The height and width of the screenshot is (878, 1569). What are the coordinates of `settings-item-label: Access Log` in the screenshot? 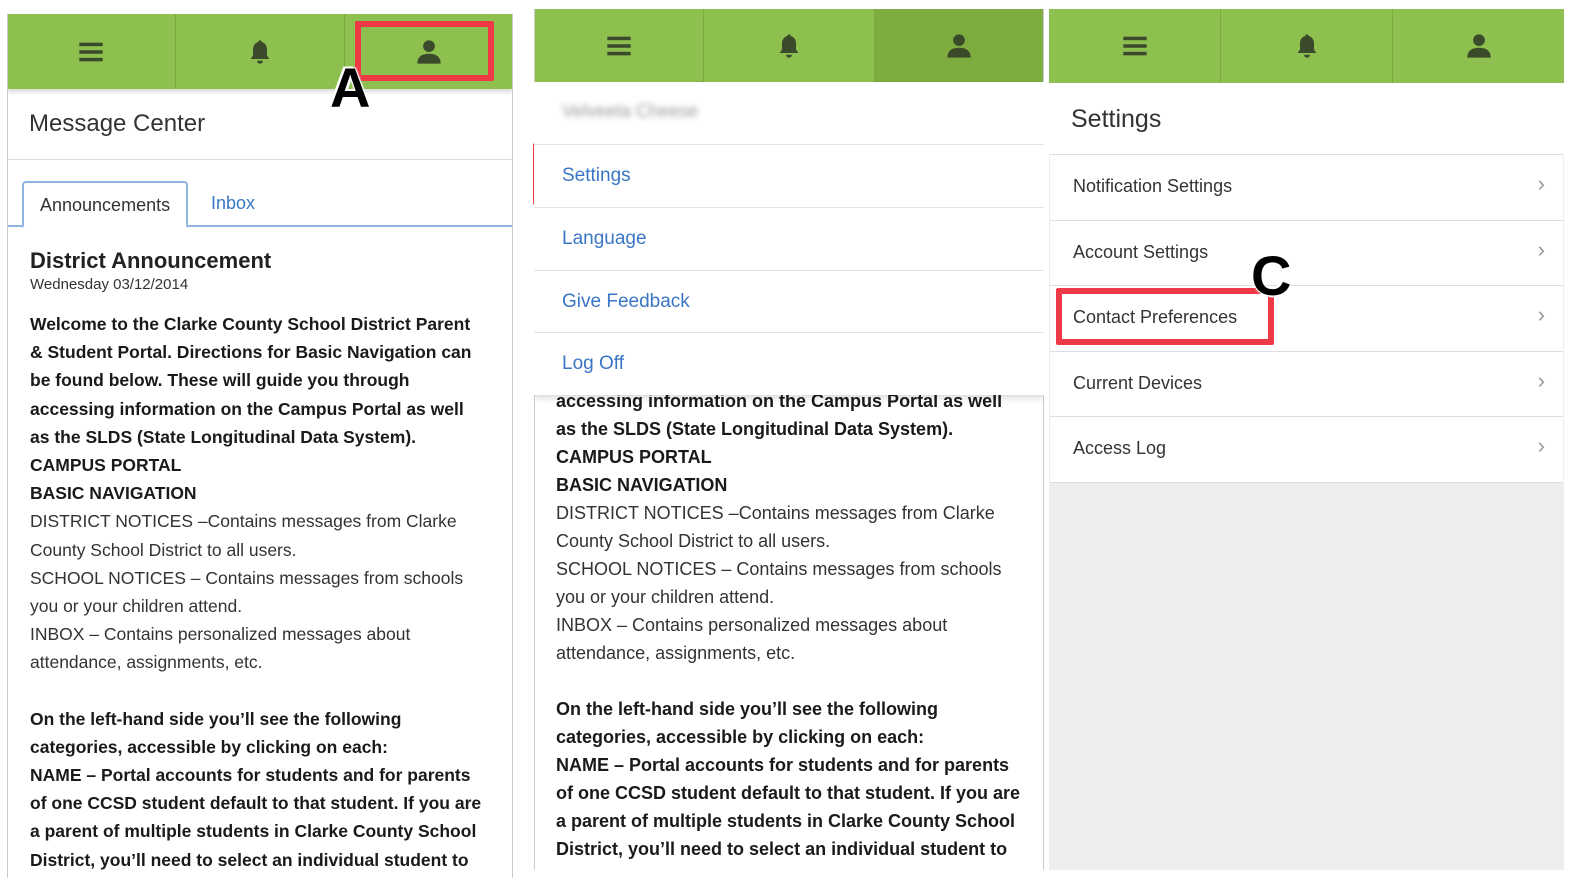 It's located at (1120, 448).